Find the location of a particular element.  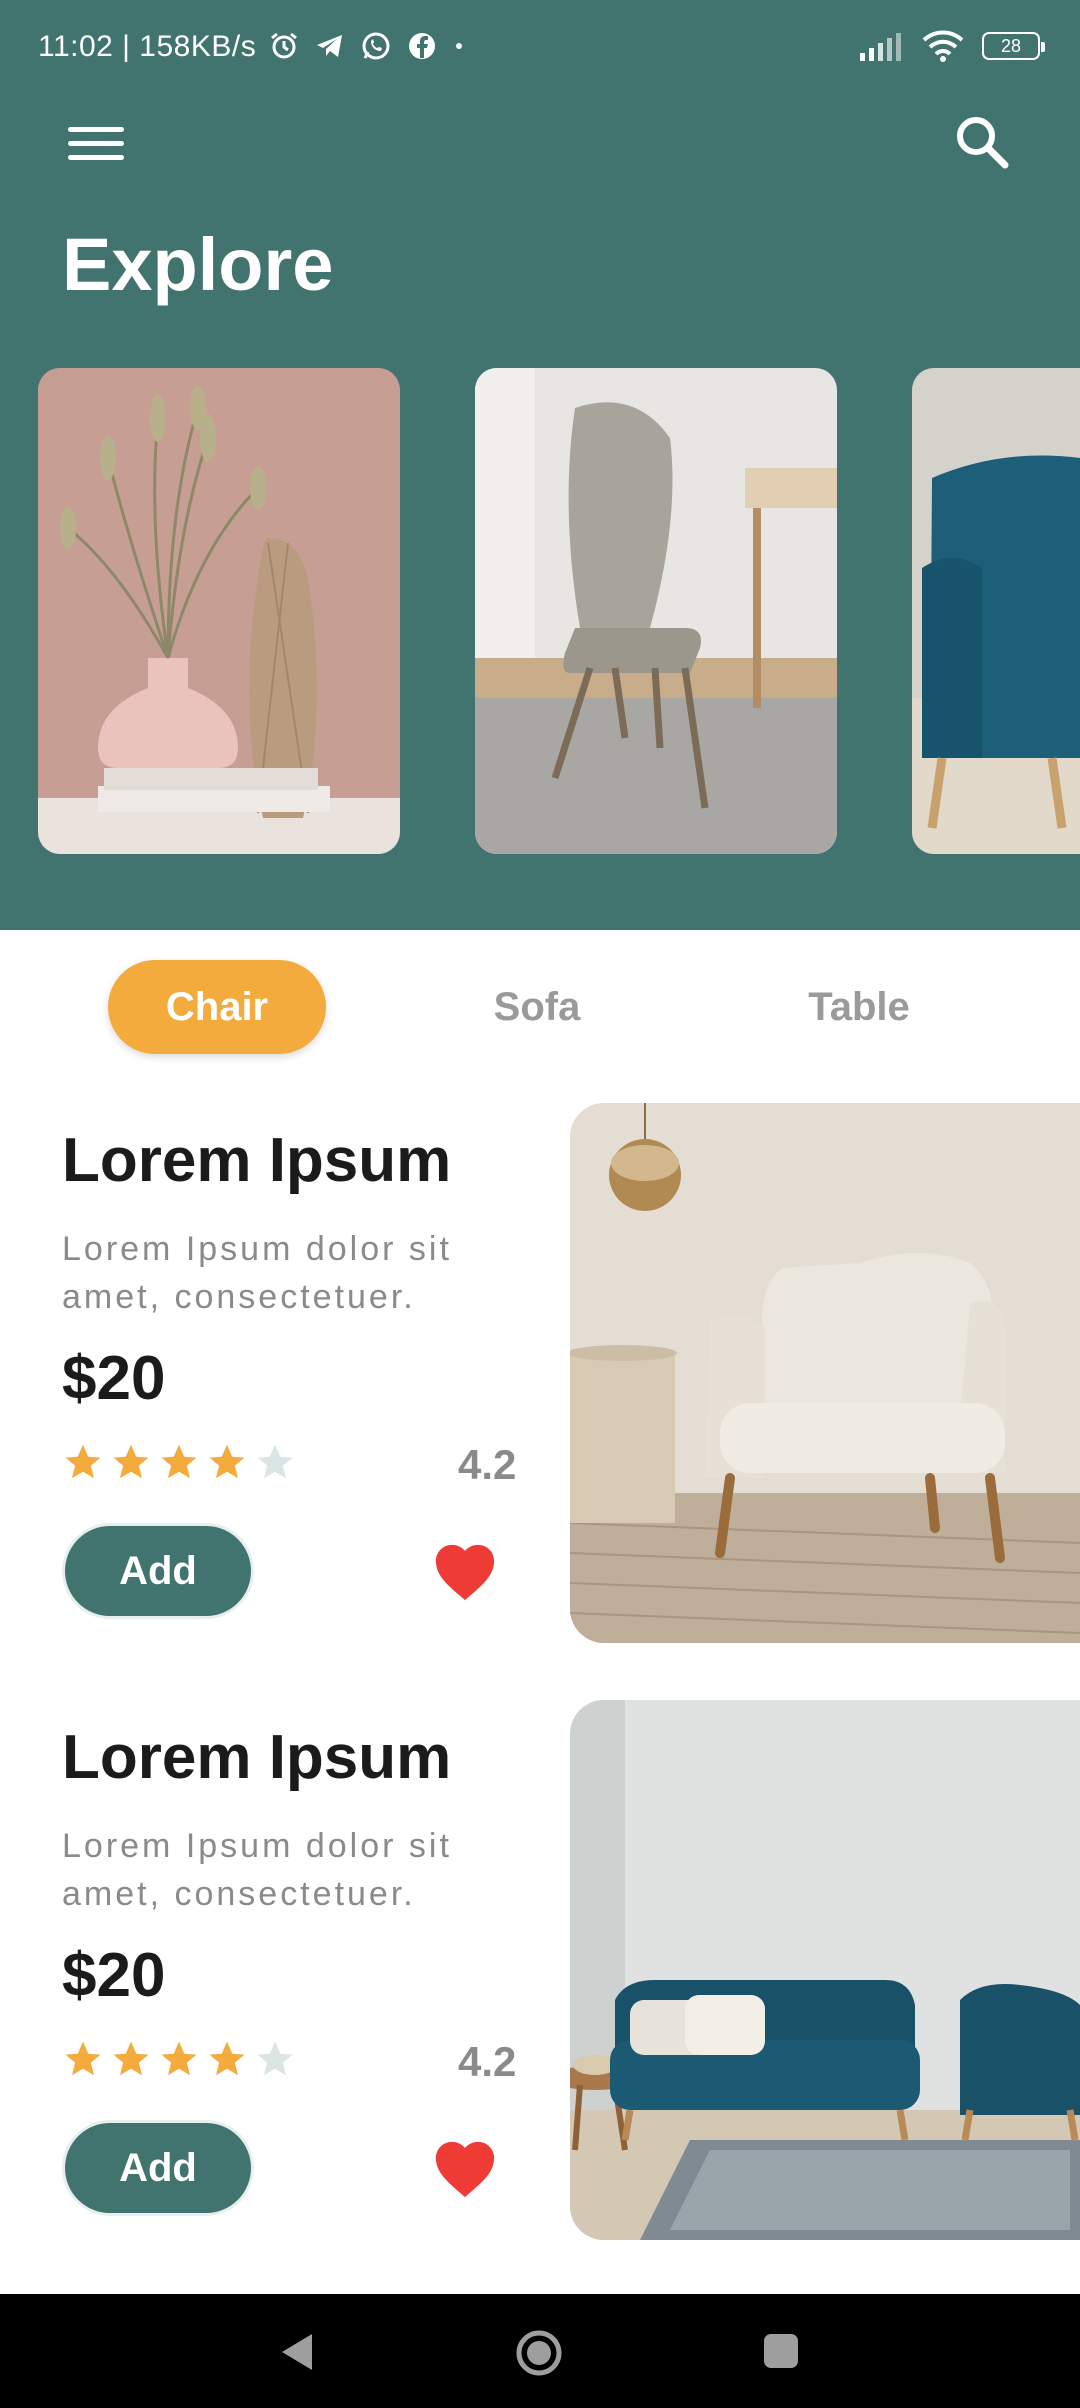

hamburger-menu-icon is located at coordinates (97, 143).